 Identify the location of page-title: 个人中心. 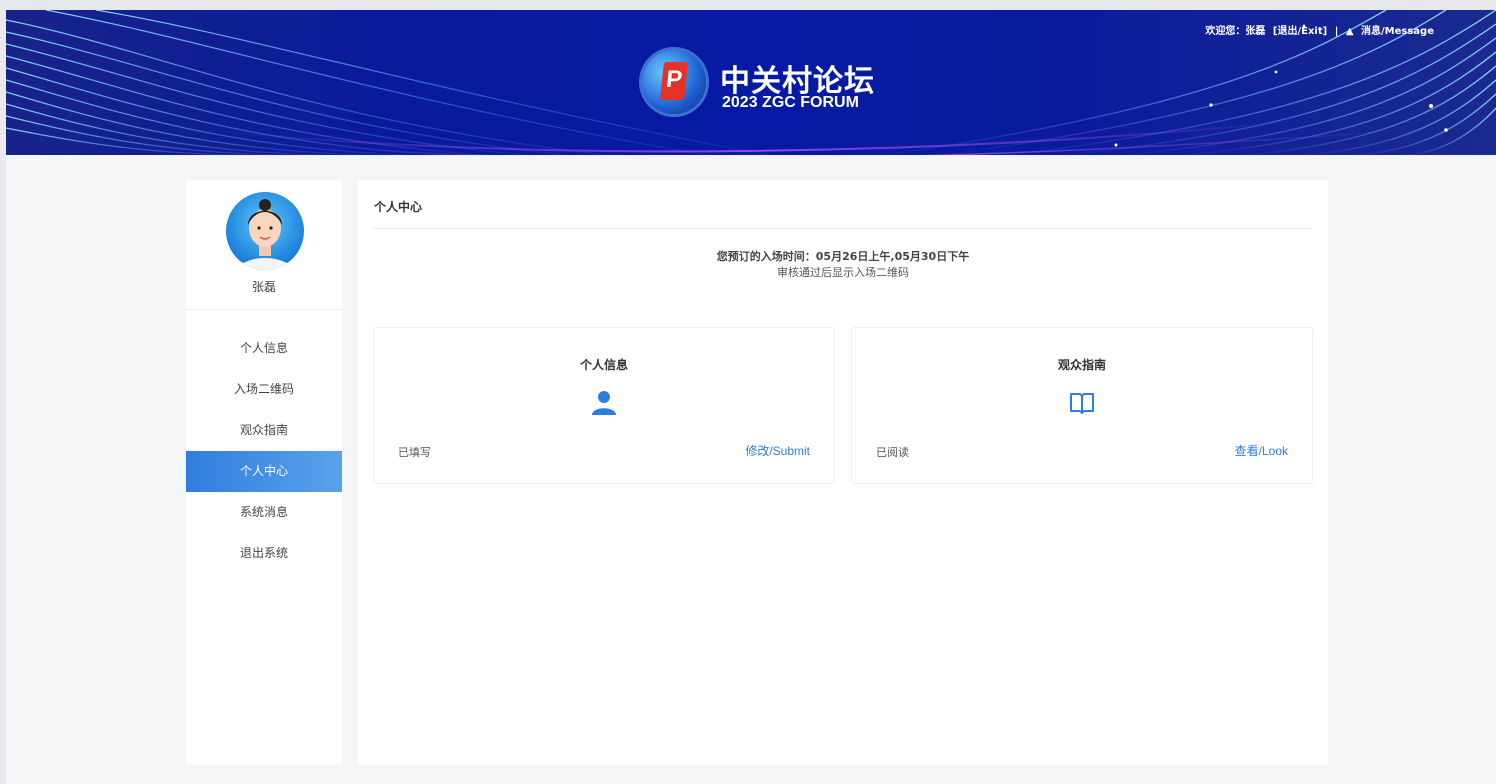
(398, 207).